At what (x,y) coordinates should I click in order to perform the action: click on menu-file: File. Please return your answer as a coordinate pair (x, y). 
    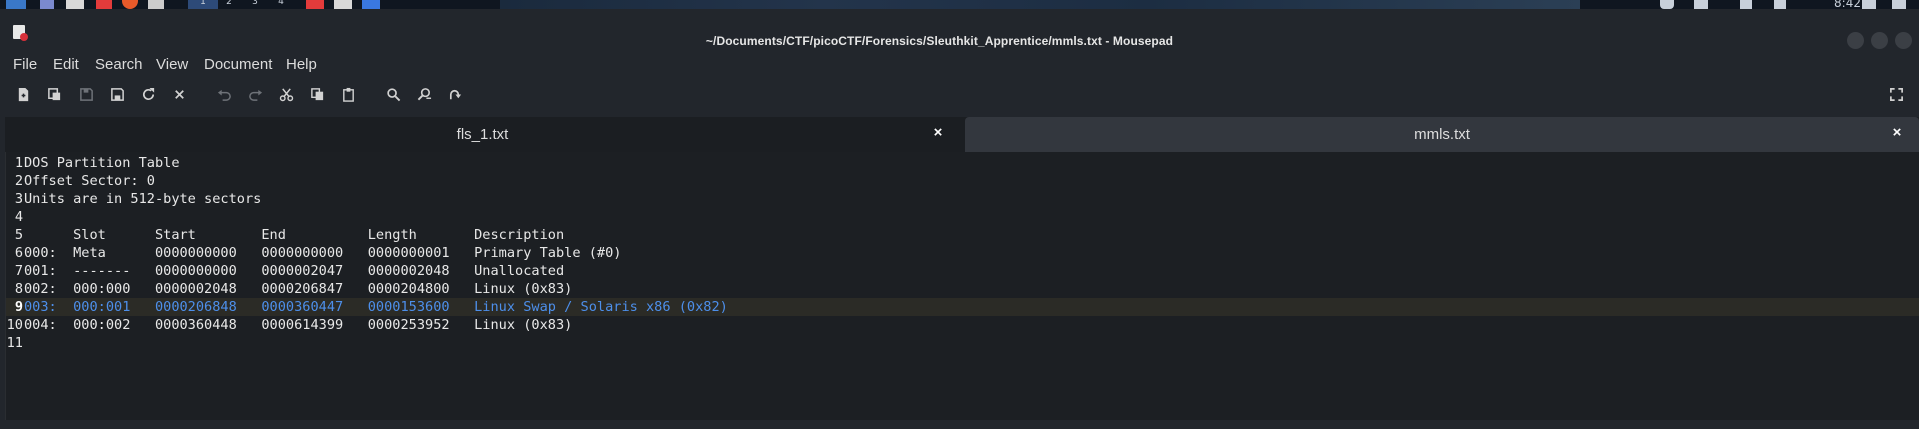
    Looking at the image, I should click on (25, 64).